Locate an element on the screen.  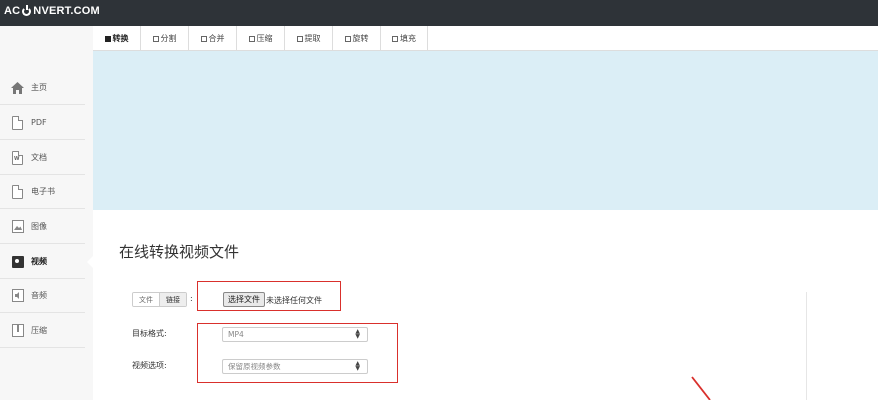
top-bar: AC NVERT.COM is located at coordinates (439, 13).